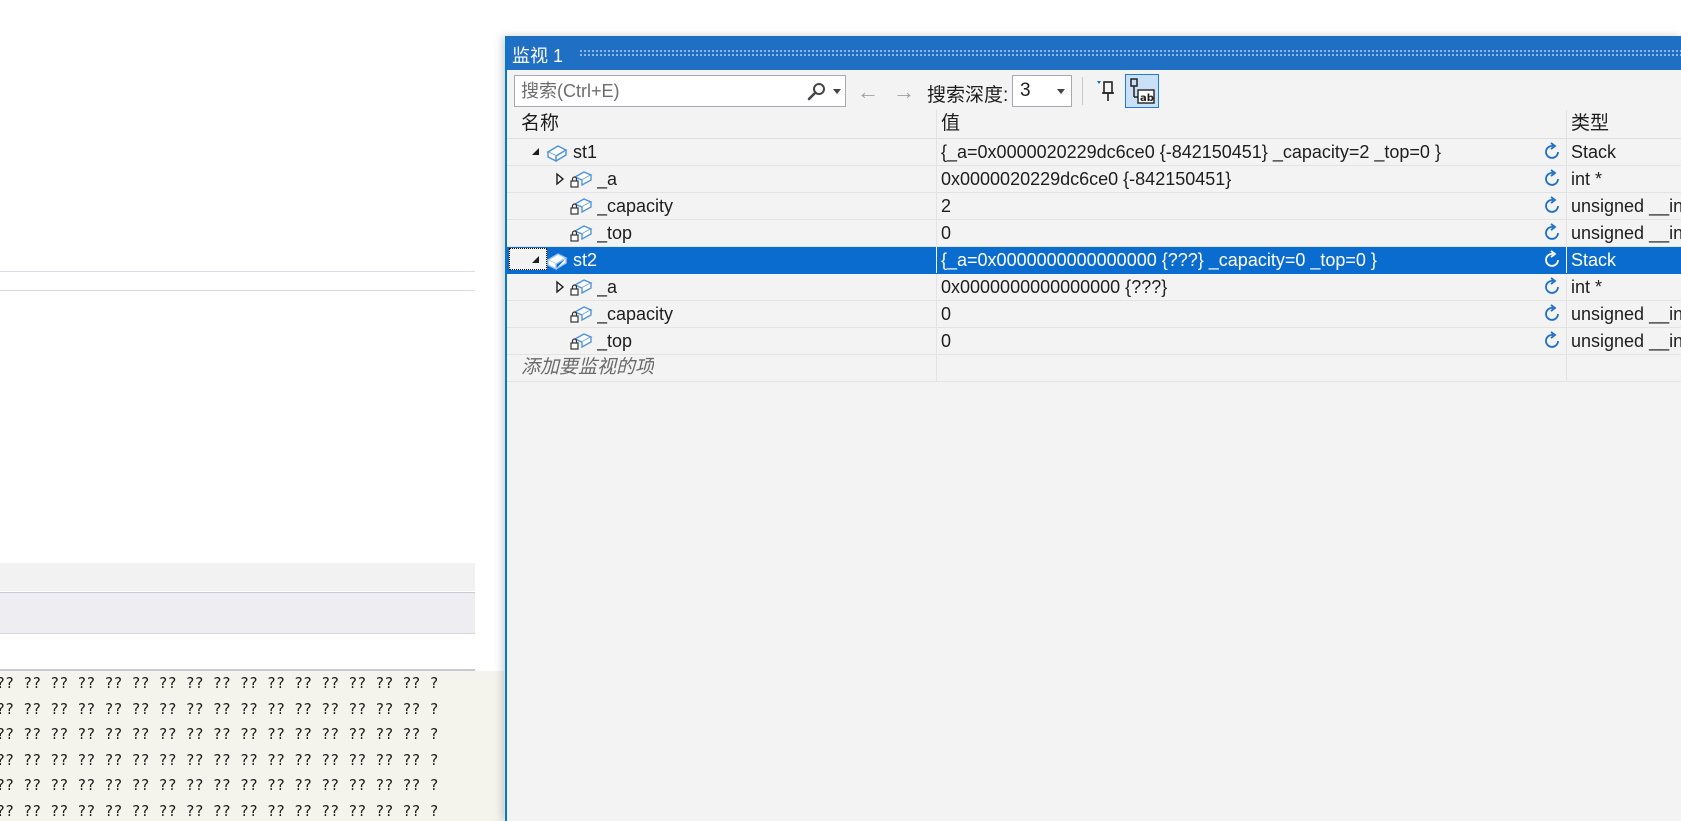  Describe the element at coordinates (1025, 90) in the screenshot. I see `search-depth-value: 3` at that location.